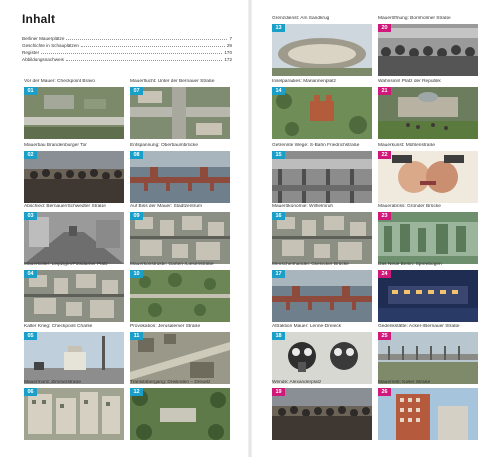 The image size is (500, 457). I want to click on place-number-badge: 02, so click(30, 155).